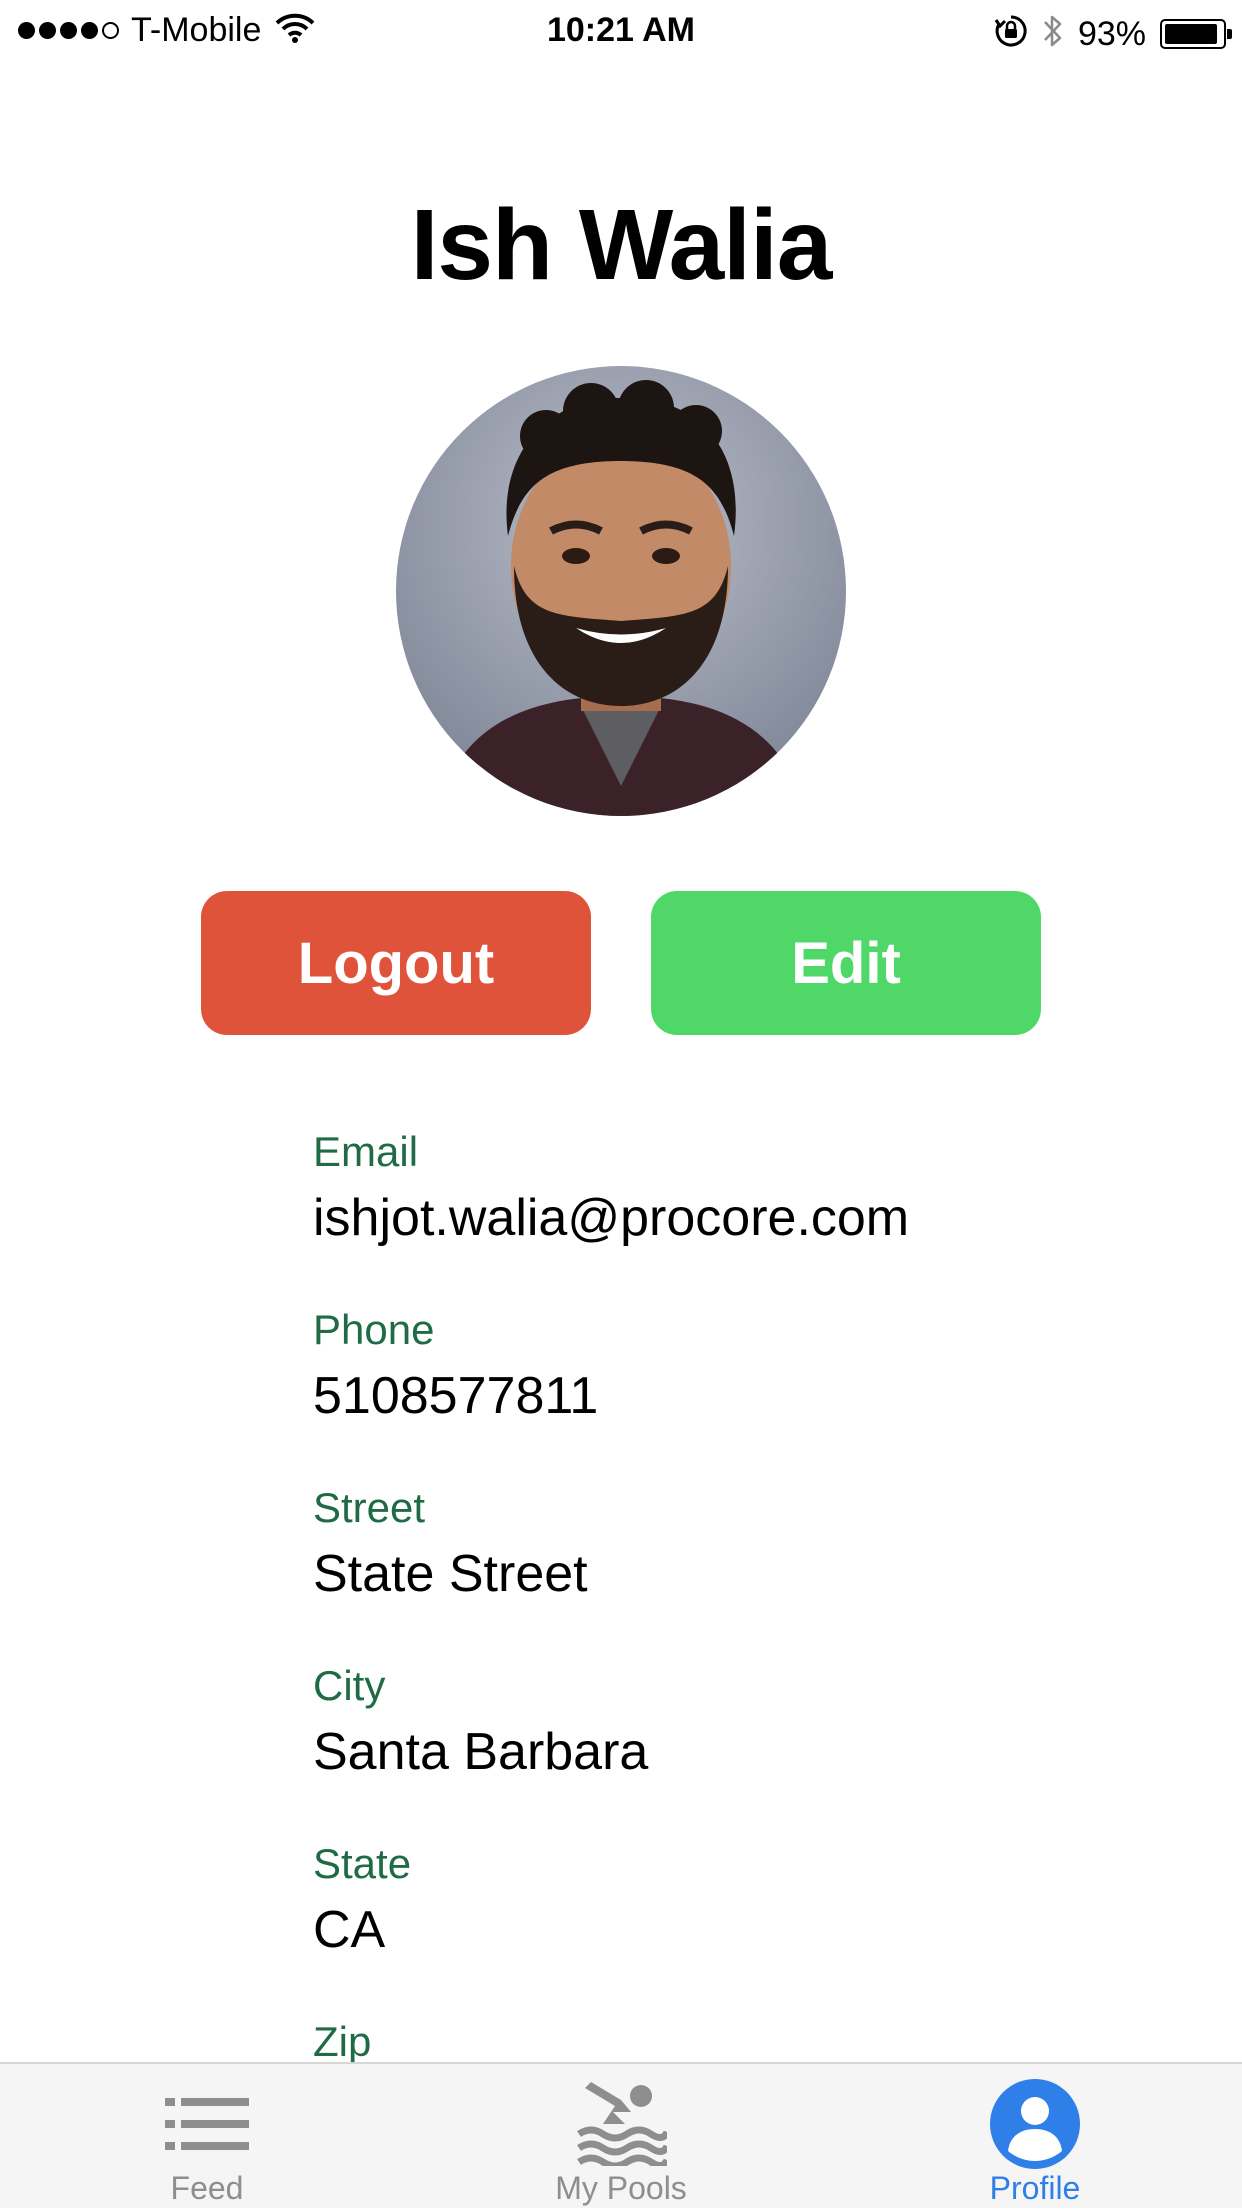 The image size is (1242, 2210). I want to click on tab-profile: Profile, so click(1035, 2137).